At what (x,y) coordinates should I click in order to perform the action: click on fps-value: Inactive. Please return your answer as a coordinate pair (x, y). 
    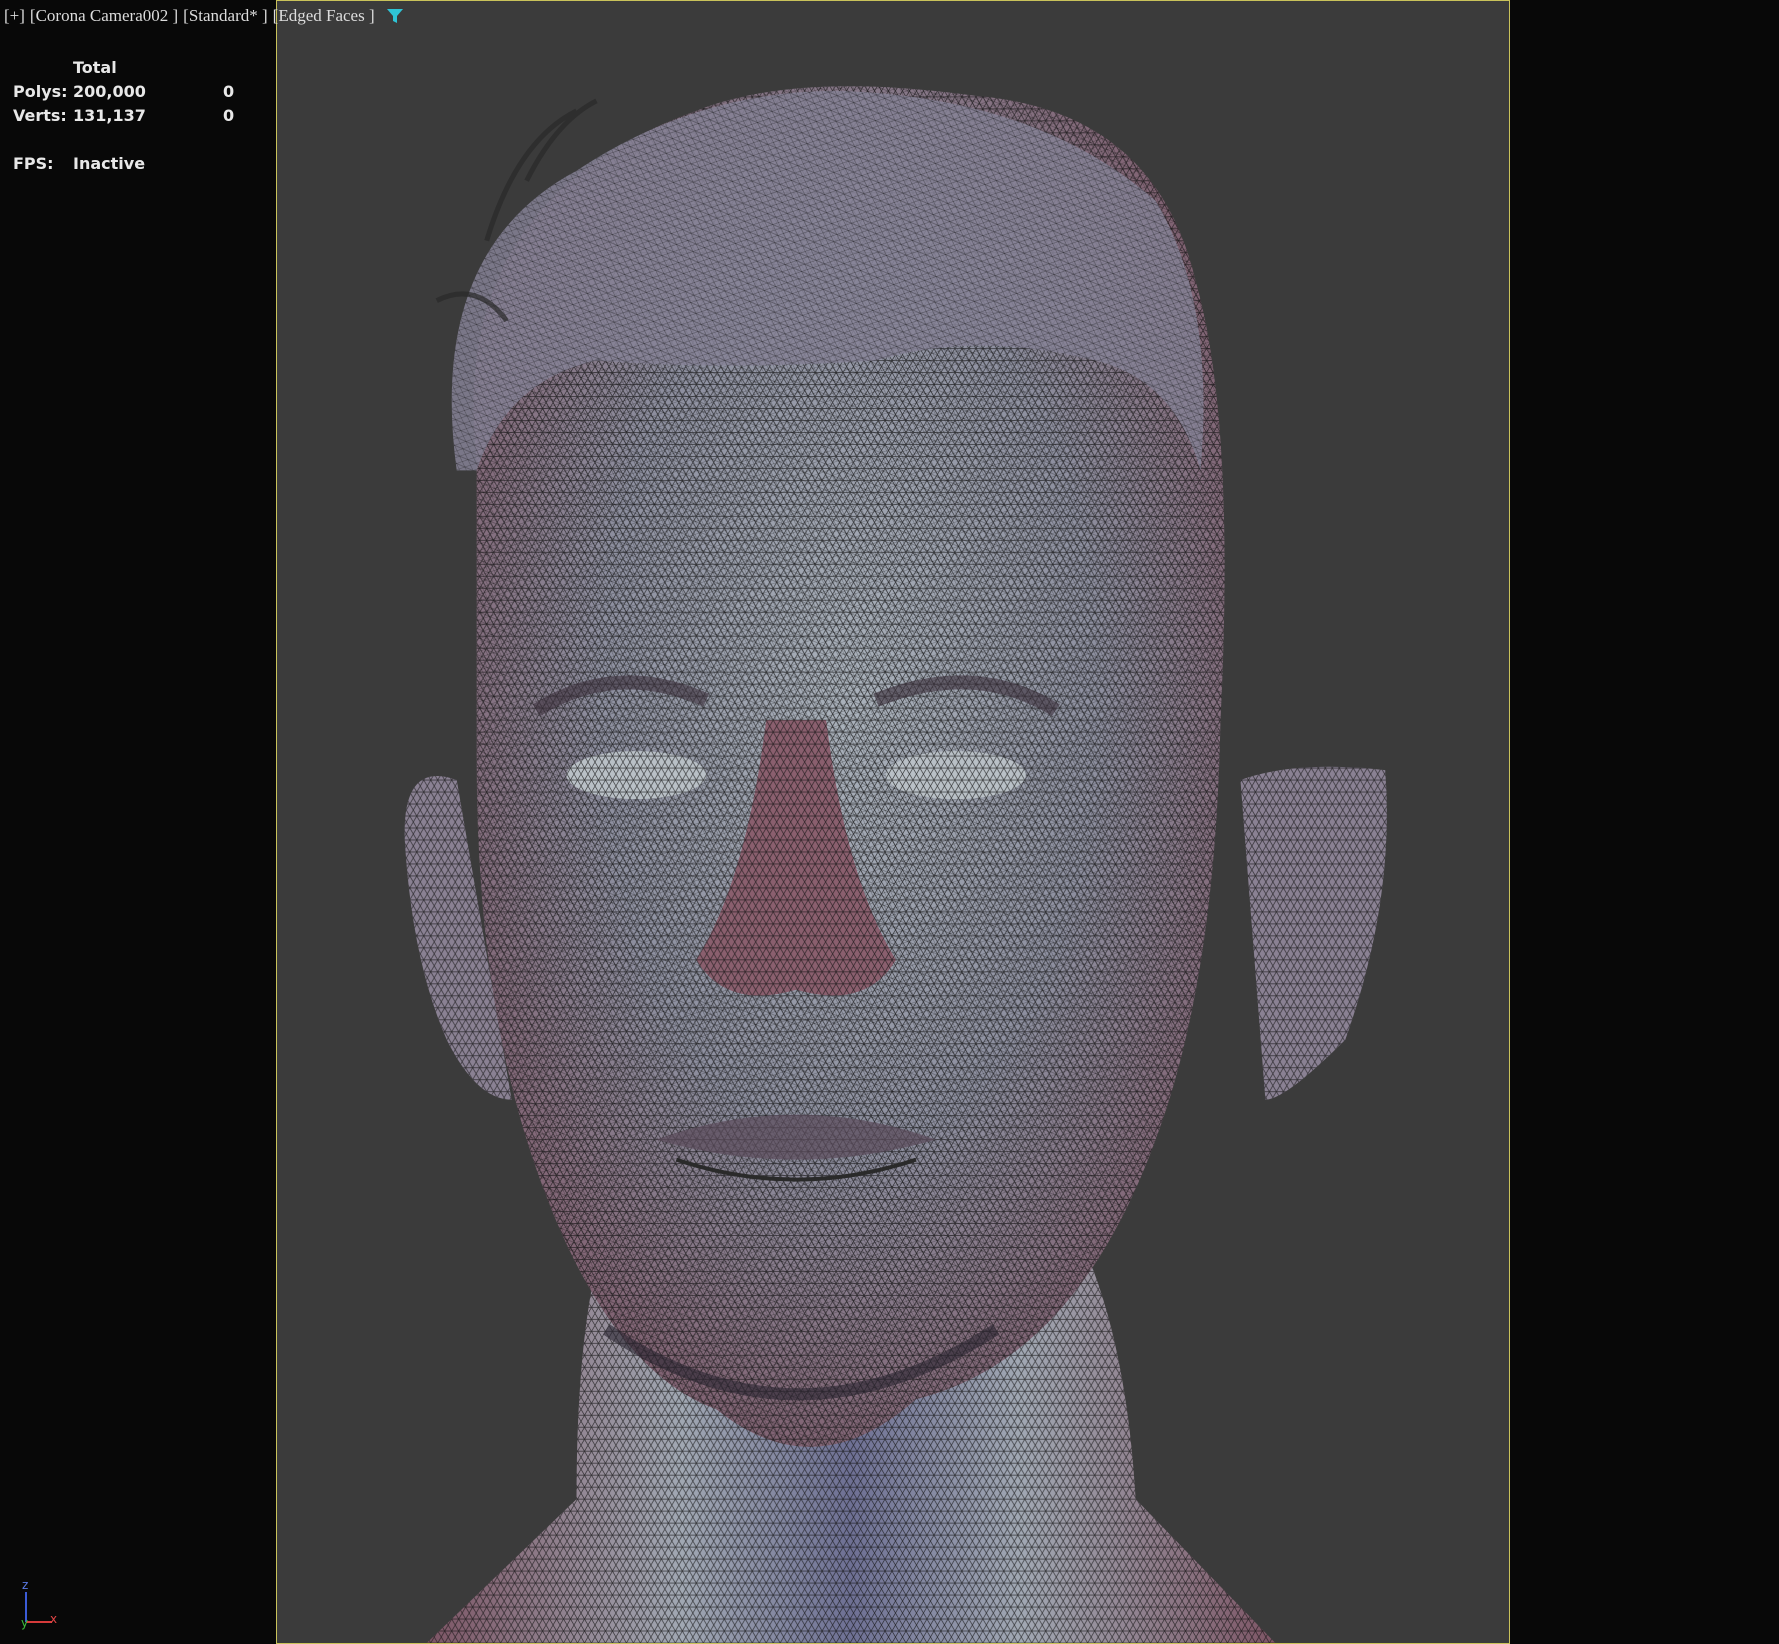
    Looking at the image, I should click on (109, 163).